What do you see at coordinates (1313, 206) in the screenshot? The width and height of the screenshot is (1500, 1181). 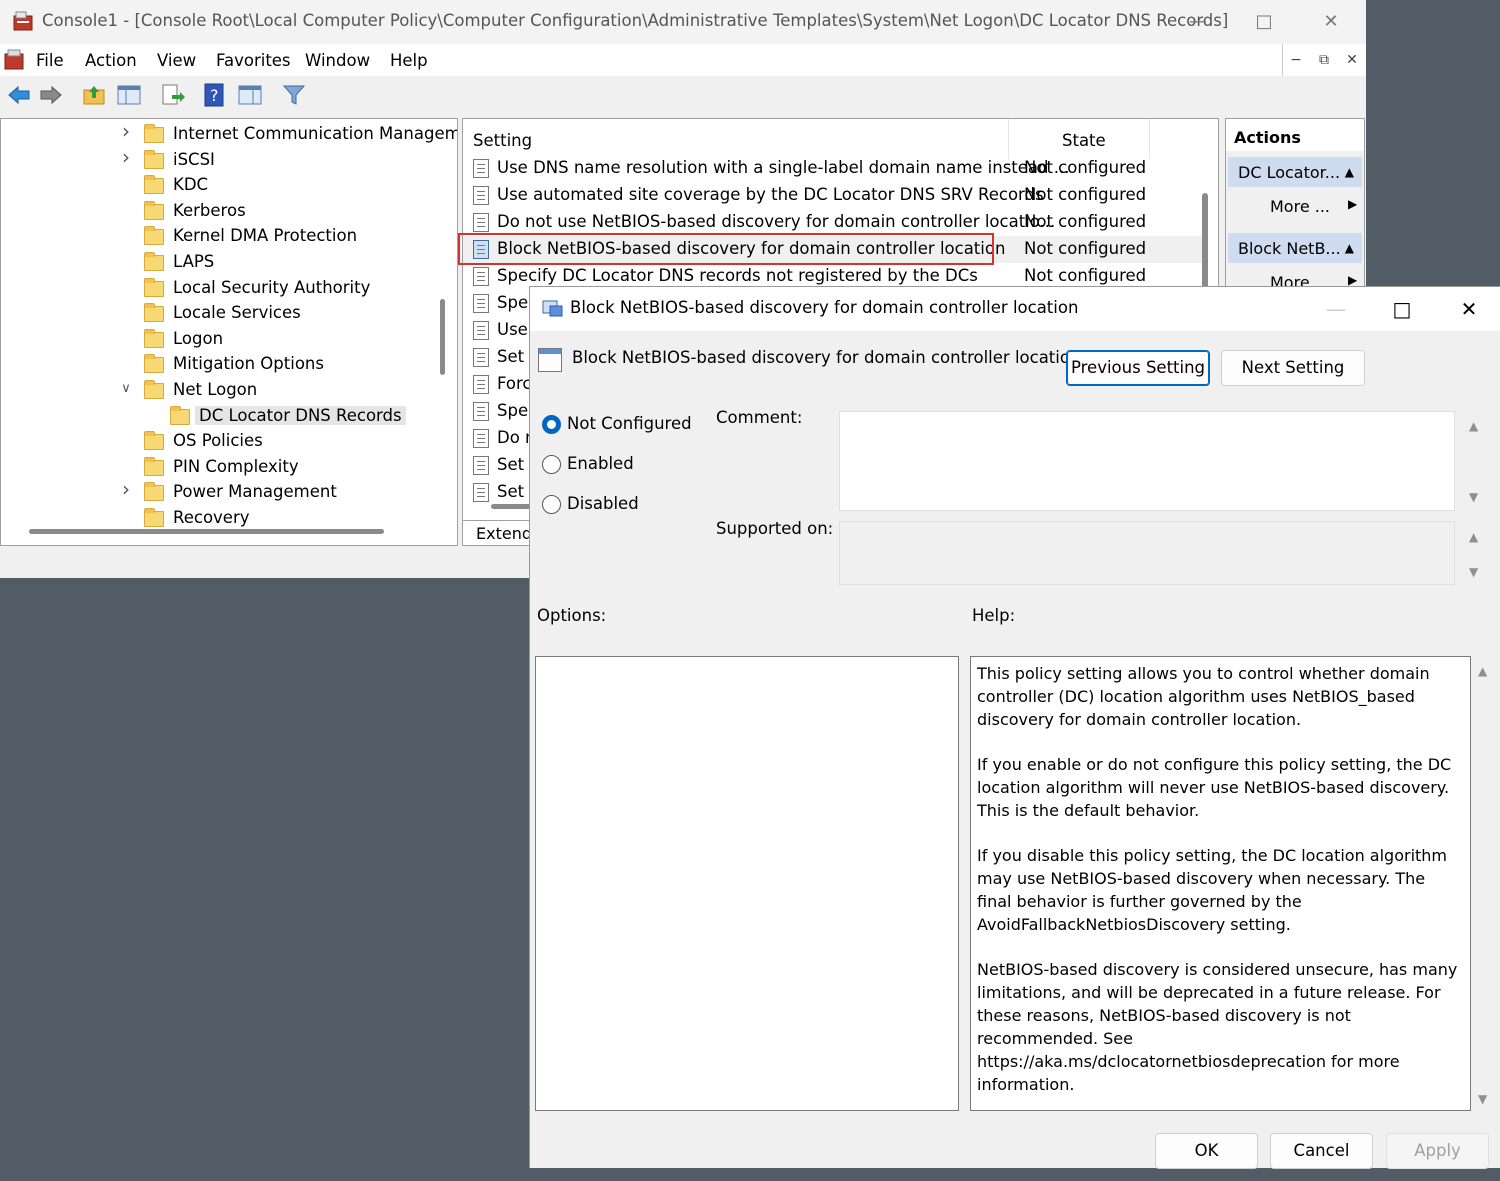 I see `actions-more-1: More ... ▶` at bounding box center [1313, 206].